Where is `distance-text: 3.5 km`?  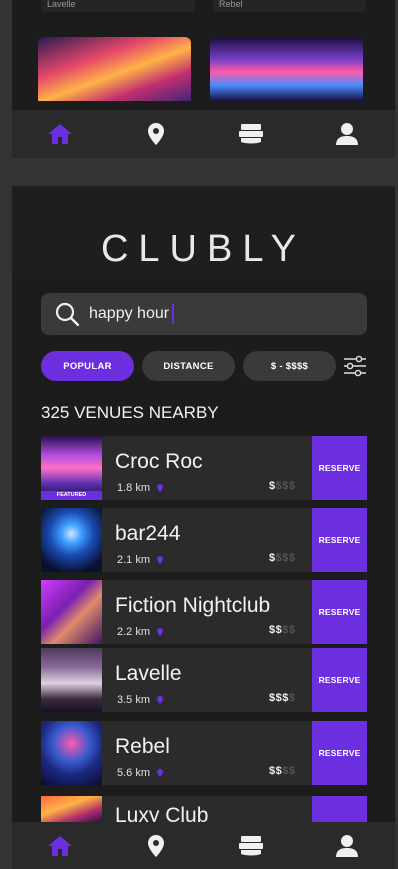 distance-text: 3.5 km is located at coordinates (134, 700).